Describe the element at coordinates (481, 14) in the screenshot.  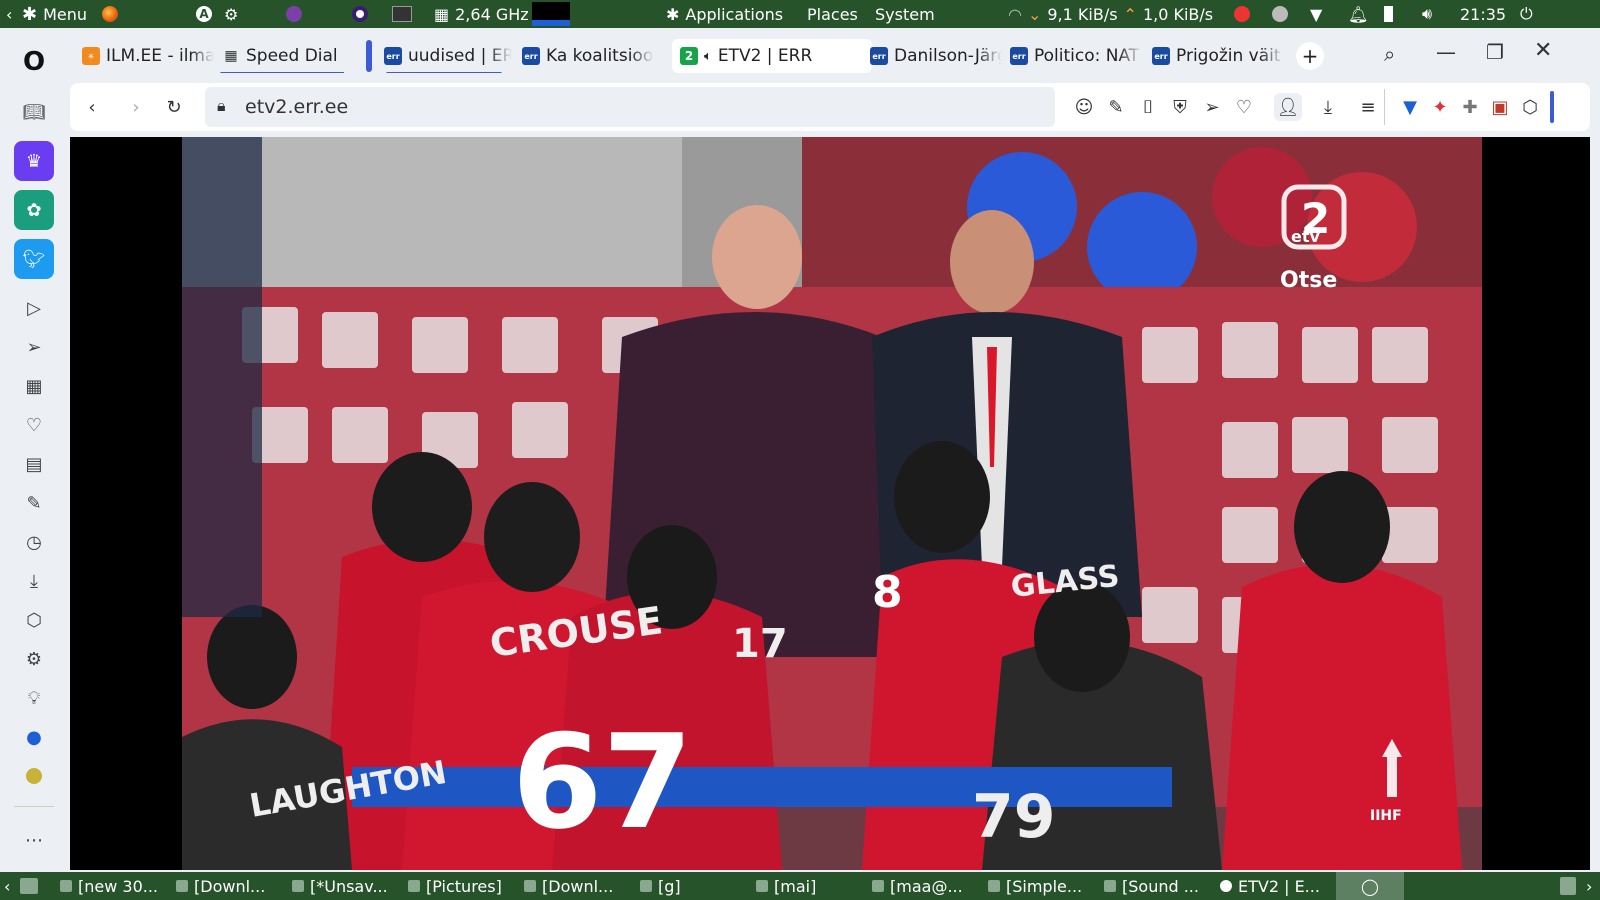
I see `cpu-freq-indicator: ▦ 2,64 GHz` at that location.